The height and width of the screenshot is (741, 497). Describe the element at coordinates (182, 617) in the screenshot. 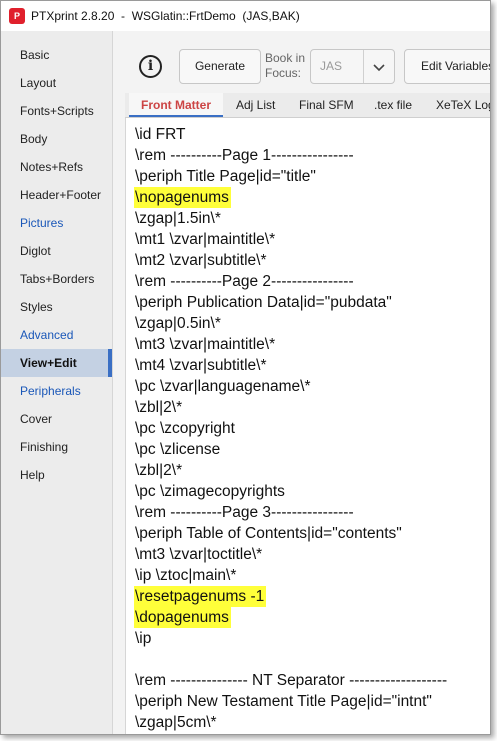

I see `highlighted-text: \dopagenums` at that location.